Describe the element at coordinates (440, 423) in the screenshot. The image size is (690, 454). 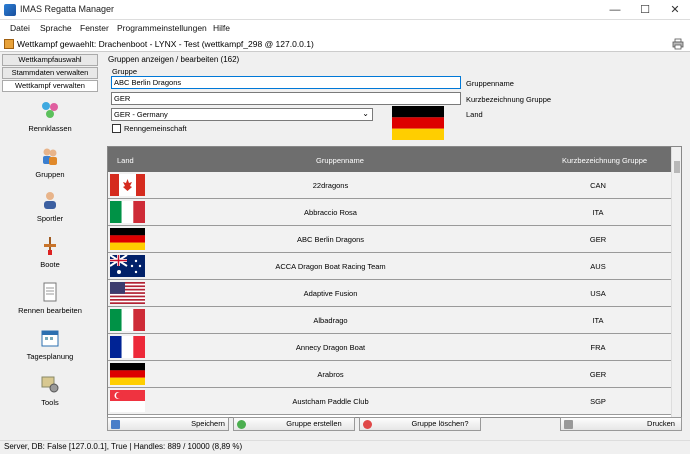
I see `delete-button-label: Gruppe löschen?` at that location.